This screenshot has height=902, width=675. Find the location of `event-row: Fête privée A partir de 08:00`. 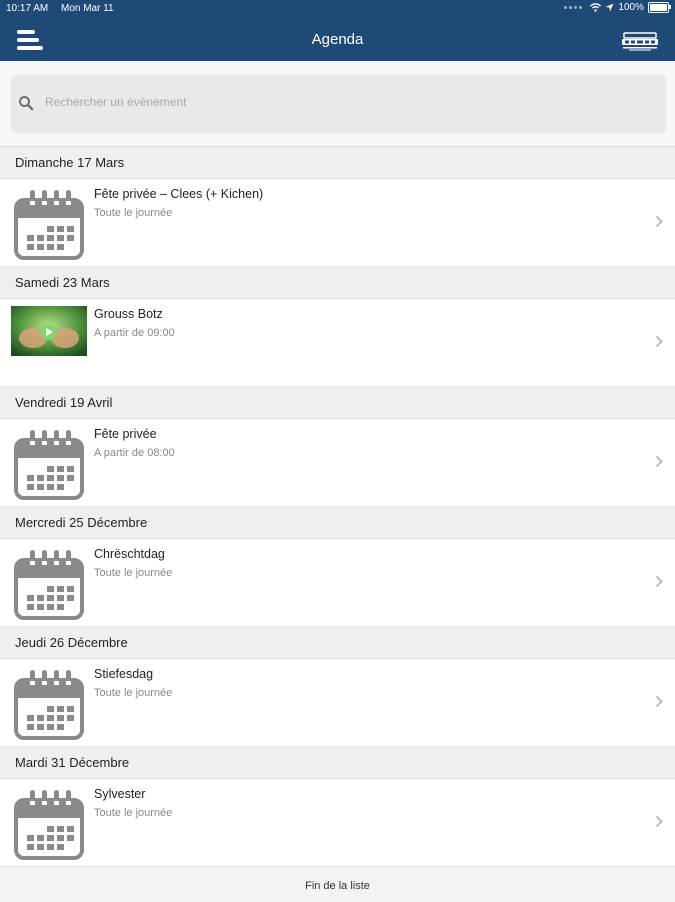

event-row: Fête privée A partir de 08:00 is located at coordinates (337, 463).